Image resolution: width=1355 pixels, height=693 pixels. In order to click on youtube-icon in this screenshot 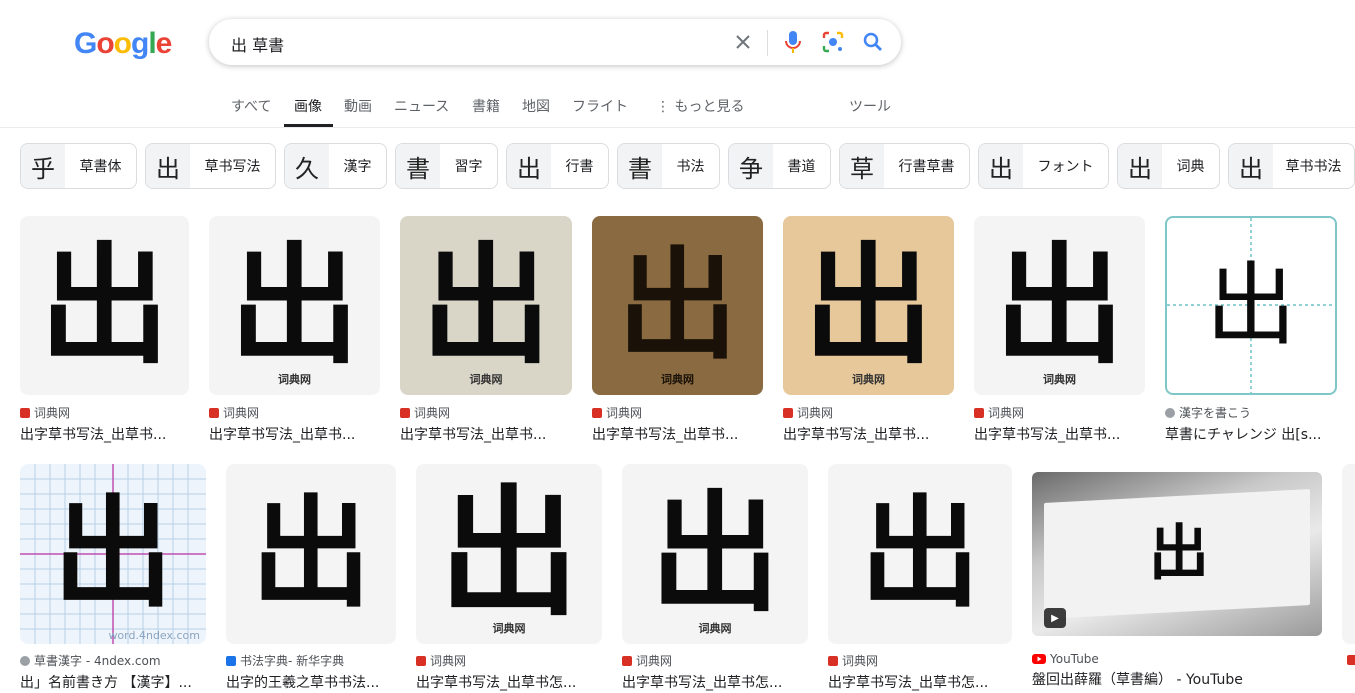, I will do `click(1039, 659)`.